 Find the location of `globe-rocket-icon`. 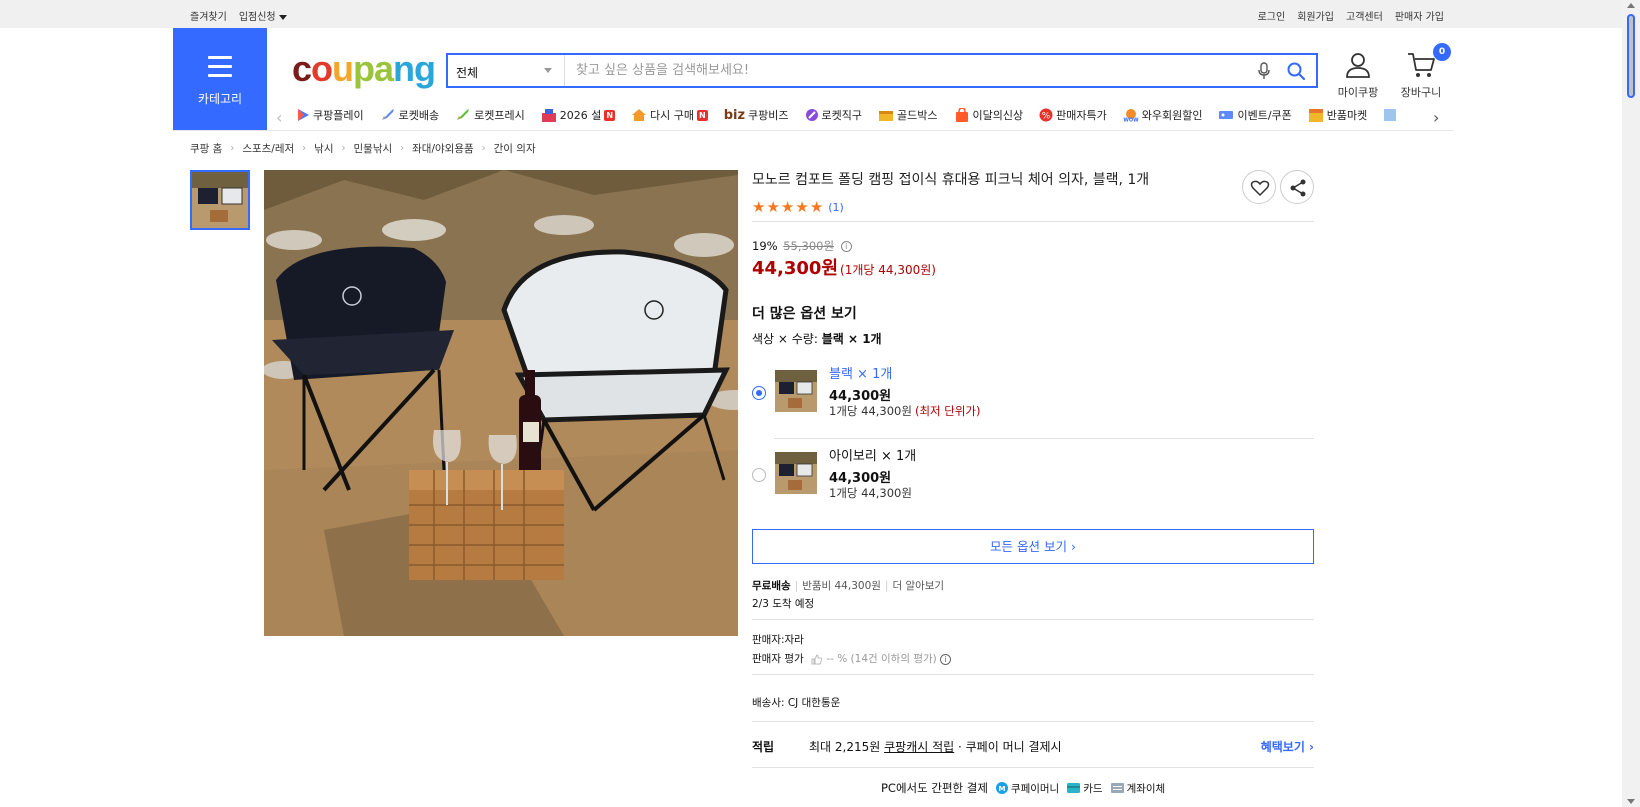

globe-rocket-icon is located at coordinates (811, 115).